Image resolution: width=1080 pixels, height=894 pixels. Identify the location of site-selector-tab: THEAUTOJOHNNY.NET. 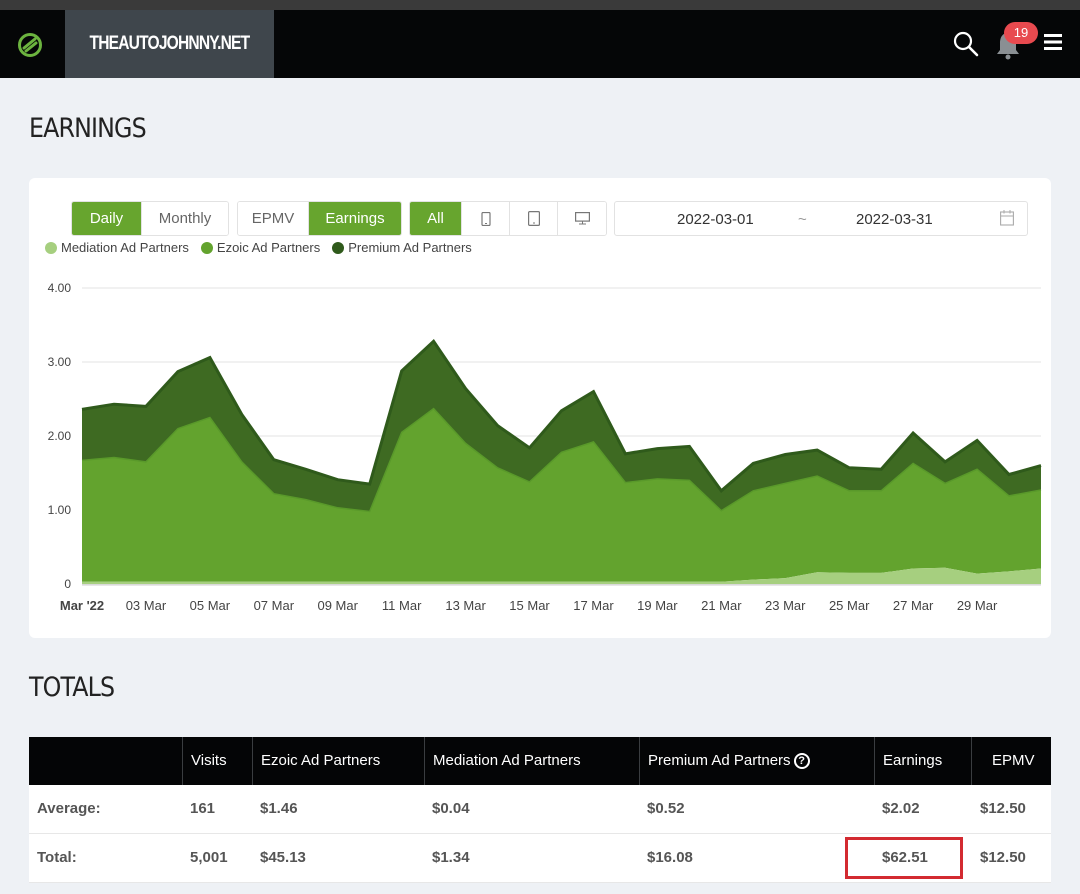
(169, 44).